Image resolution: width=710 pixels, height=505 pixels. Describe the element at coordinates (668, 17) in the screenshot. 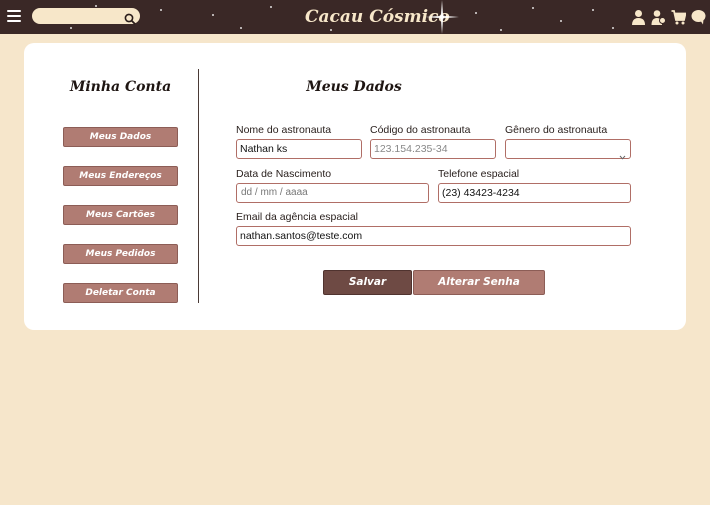

I see `header-actions` at that location.